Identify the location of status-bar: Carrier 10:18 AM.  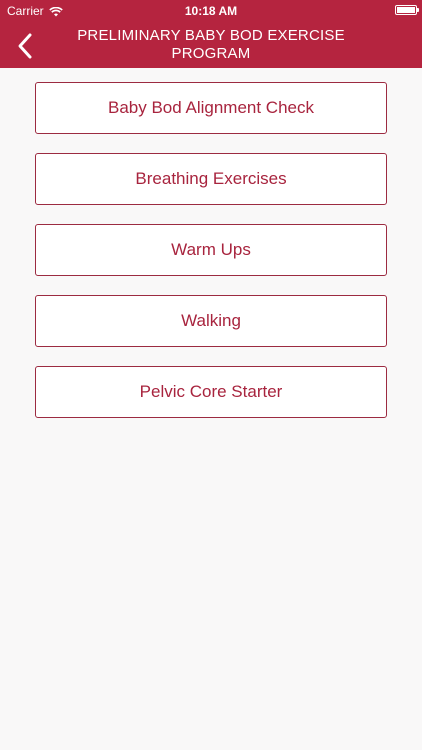
(211, 11).